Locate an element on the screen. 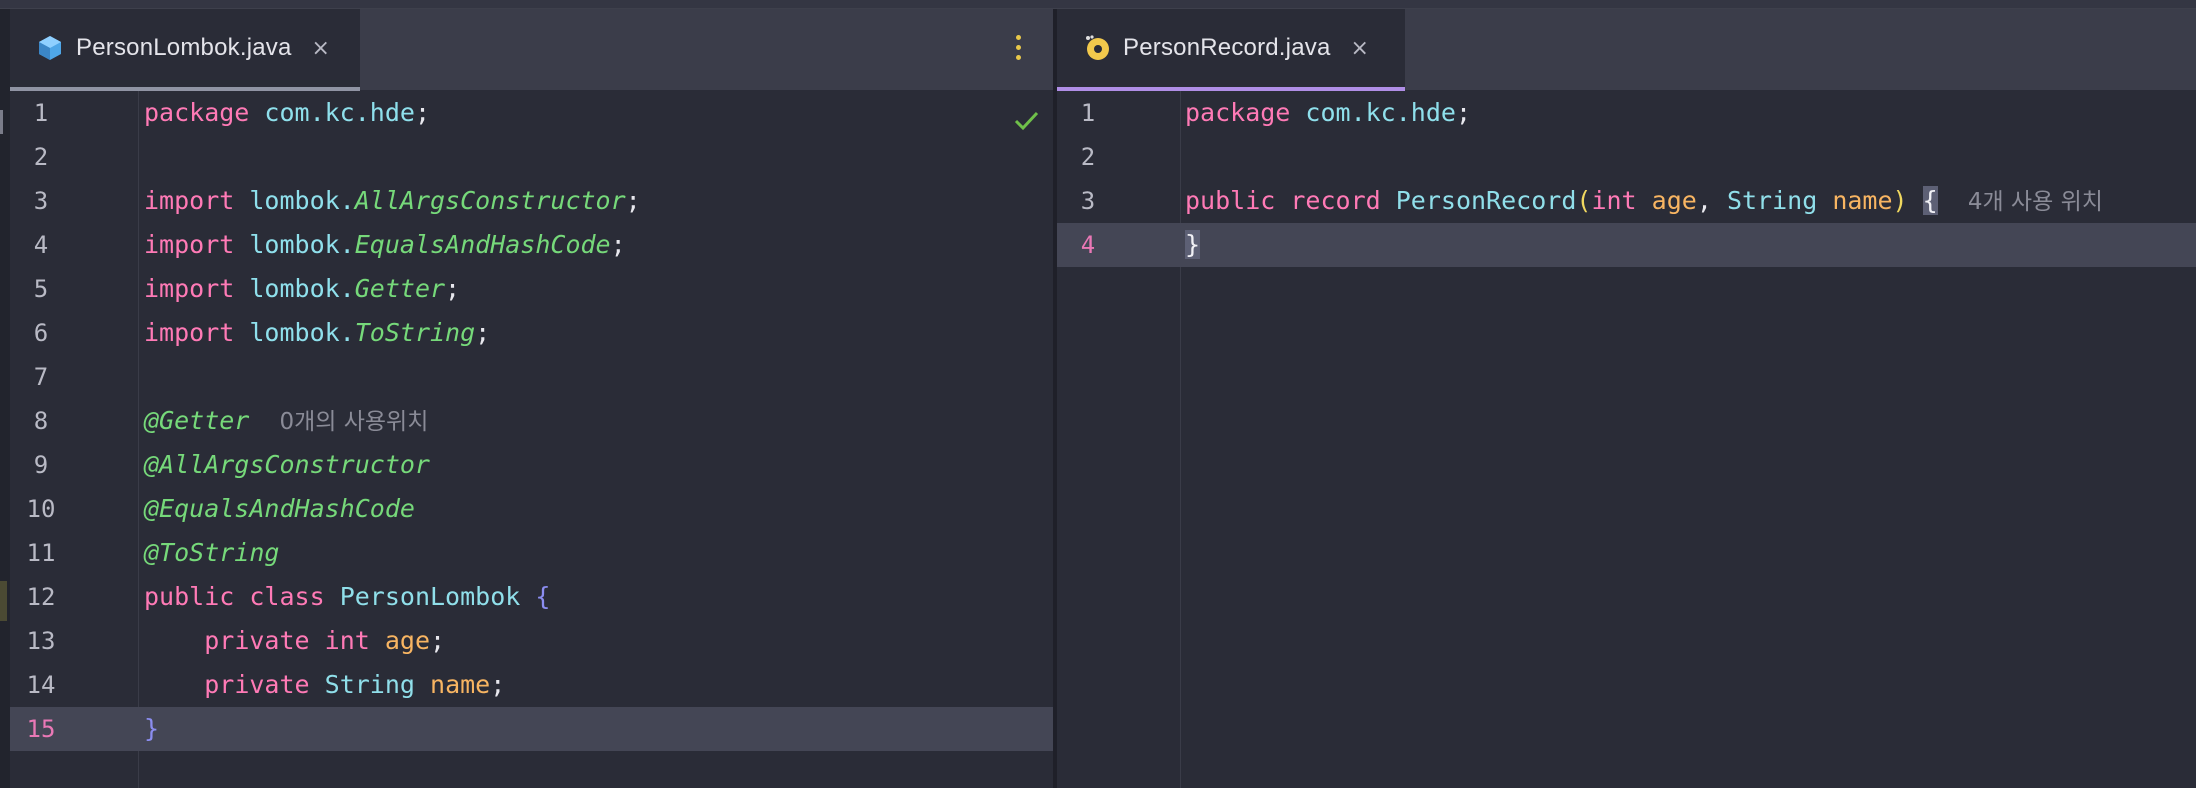 This screenshot has height=788, width=2196. vertical-ellipsis-icon is located at coordinates (1019, 49).